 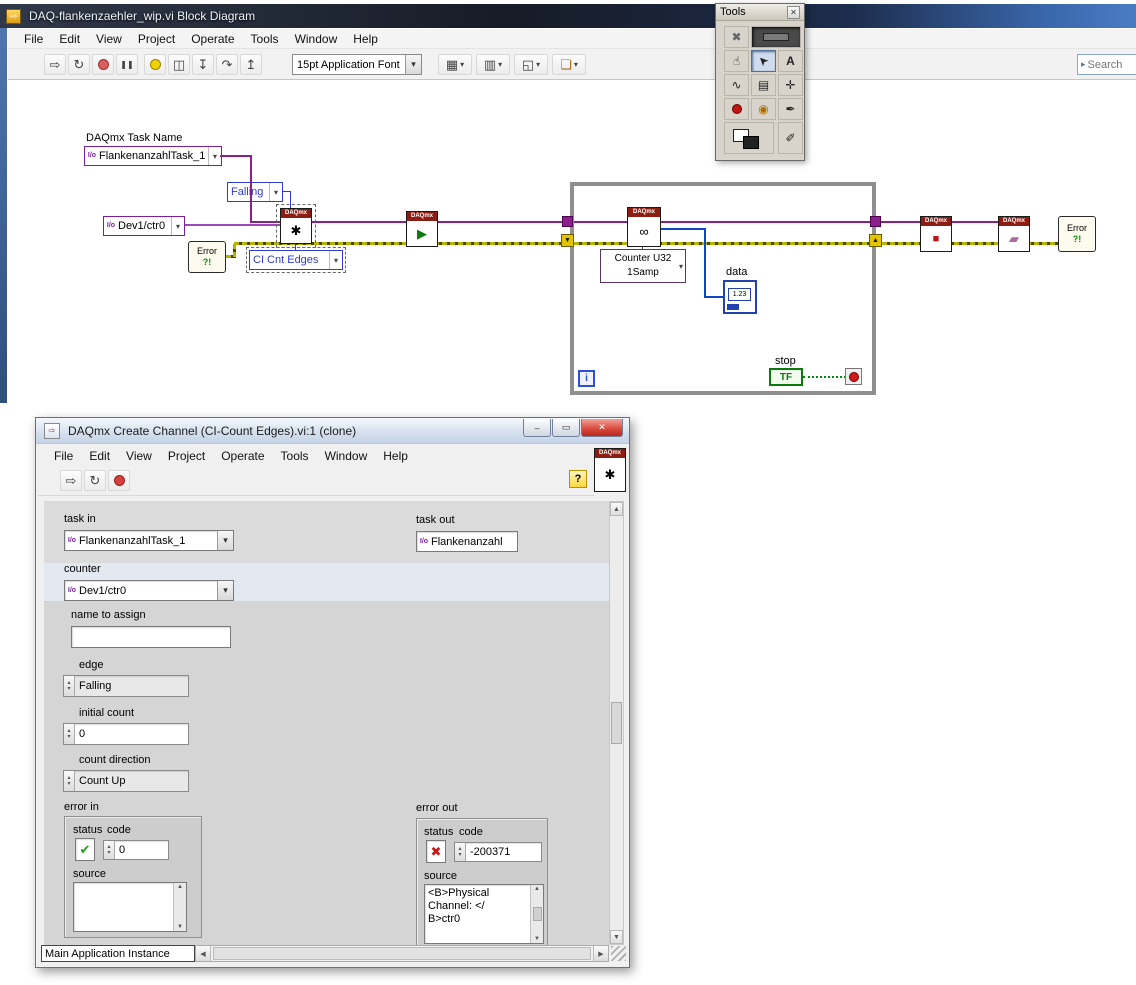 I want to click on highlight-execution-button, so click(x=155, y=64).